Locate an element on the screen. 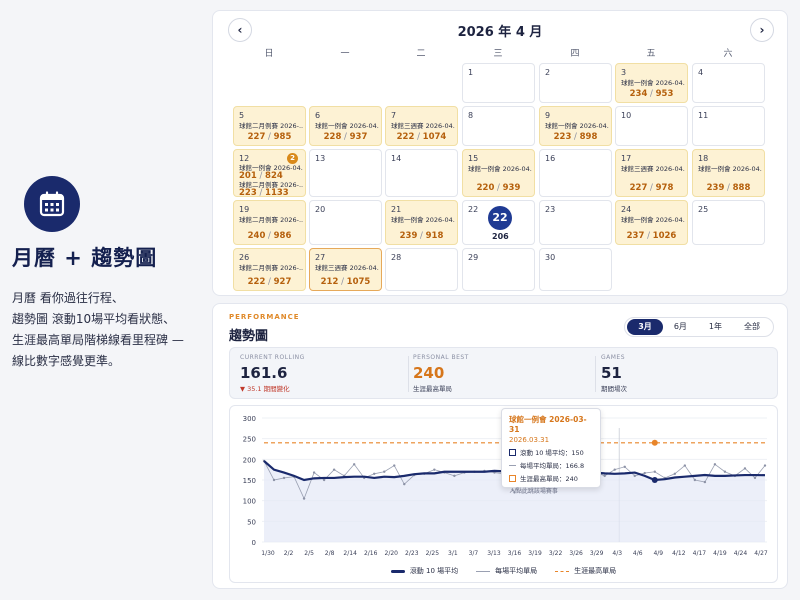  range-option: 全部 is located at coordinates (752, 327).